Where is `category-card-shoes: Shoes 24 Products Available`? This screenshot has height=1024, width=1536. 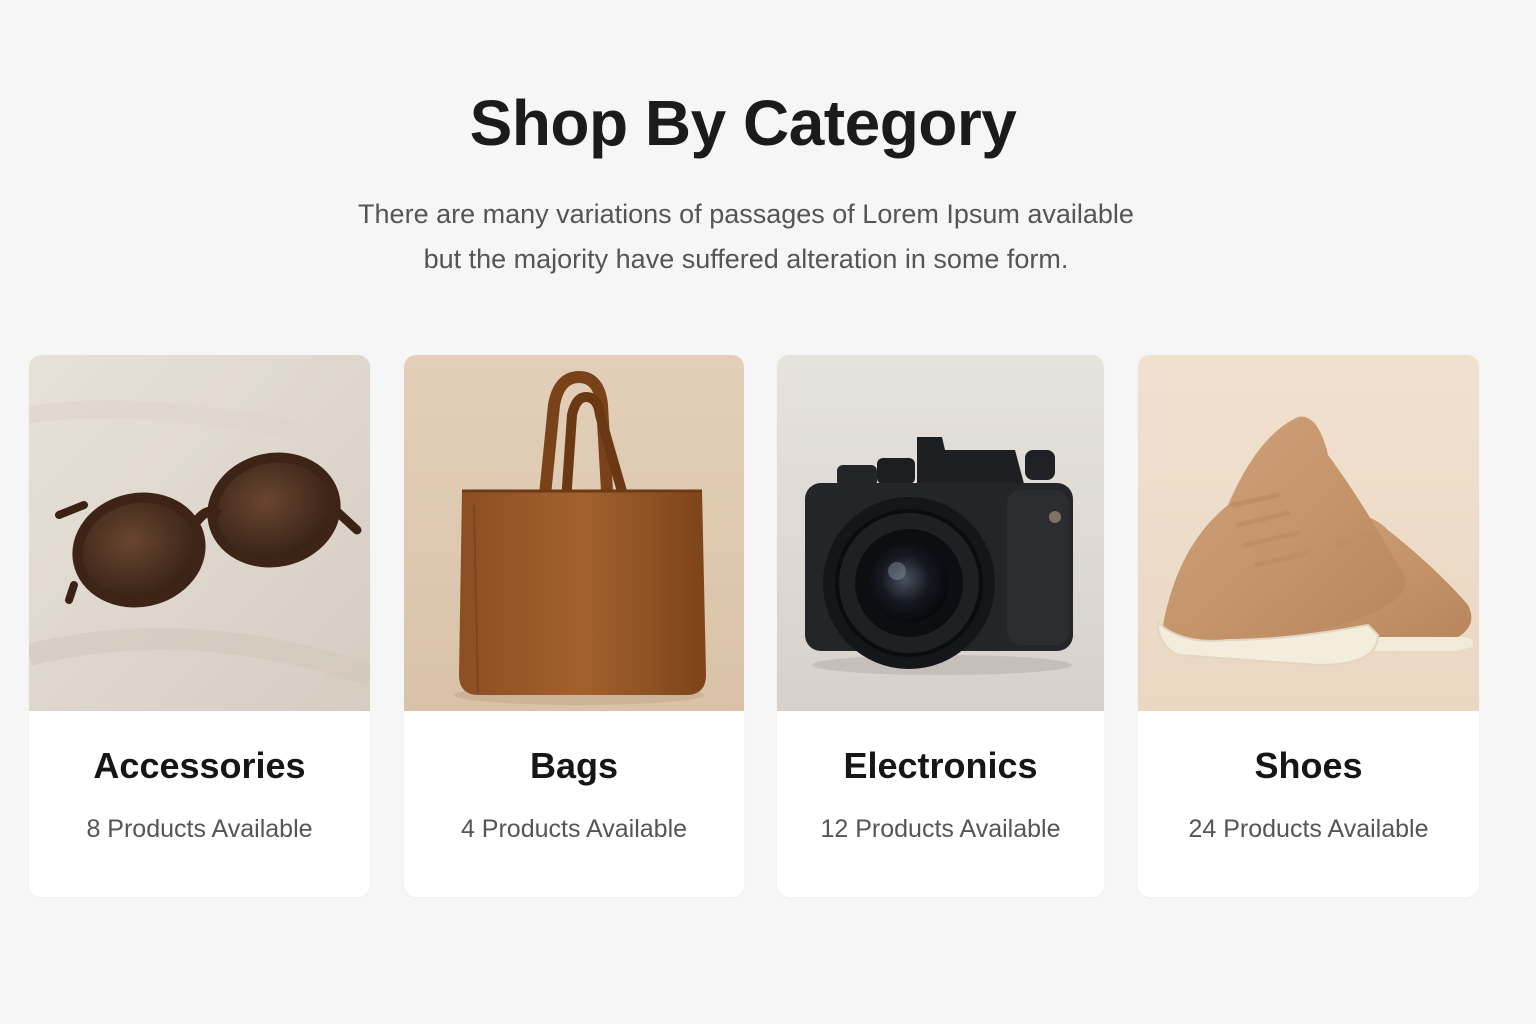
category-card-shoes: Shoes 24 Products Available is located at coordinates (1308, 626).